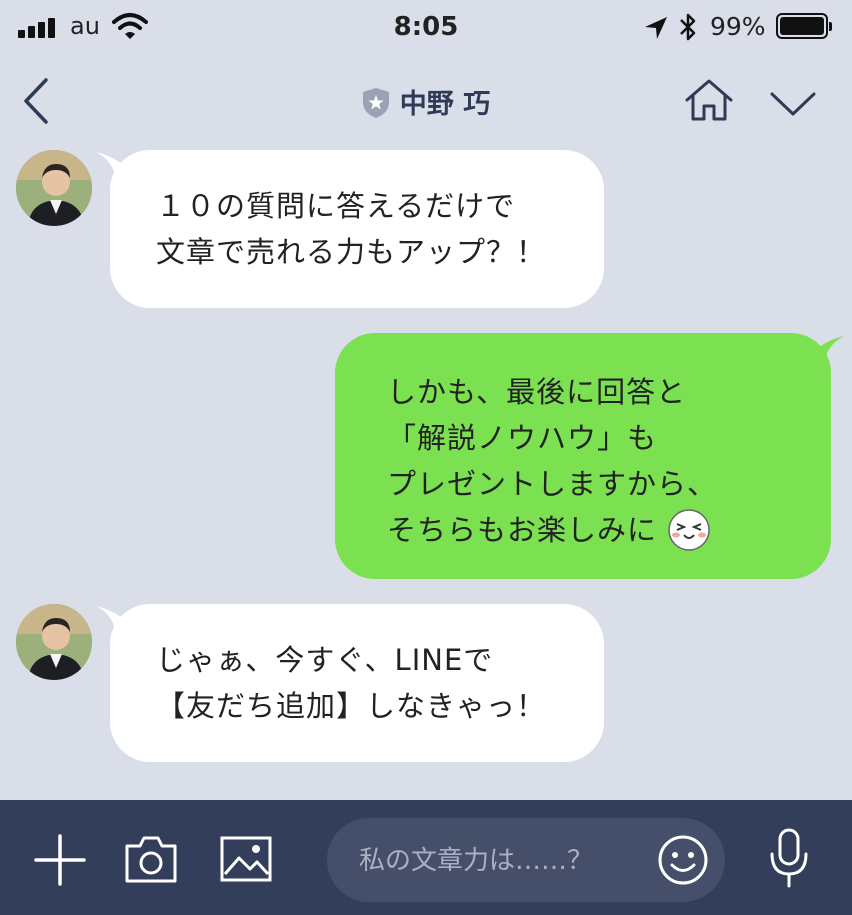 Image resolution: width=852 pixels, height=915 pixels. I want to click on message-line: １０の質問に答えるだけで, so click(336, 206).